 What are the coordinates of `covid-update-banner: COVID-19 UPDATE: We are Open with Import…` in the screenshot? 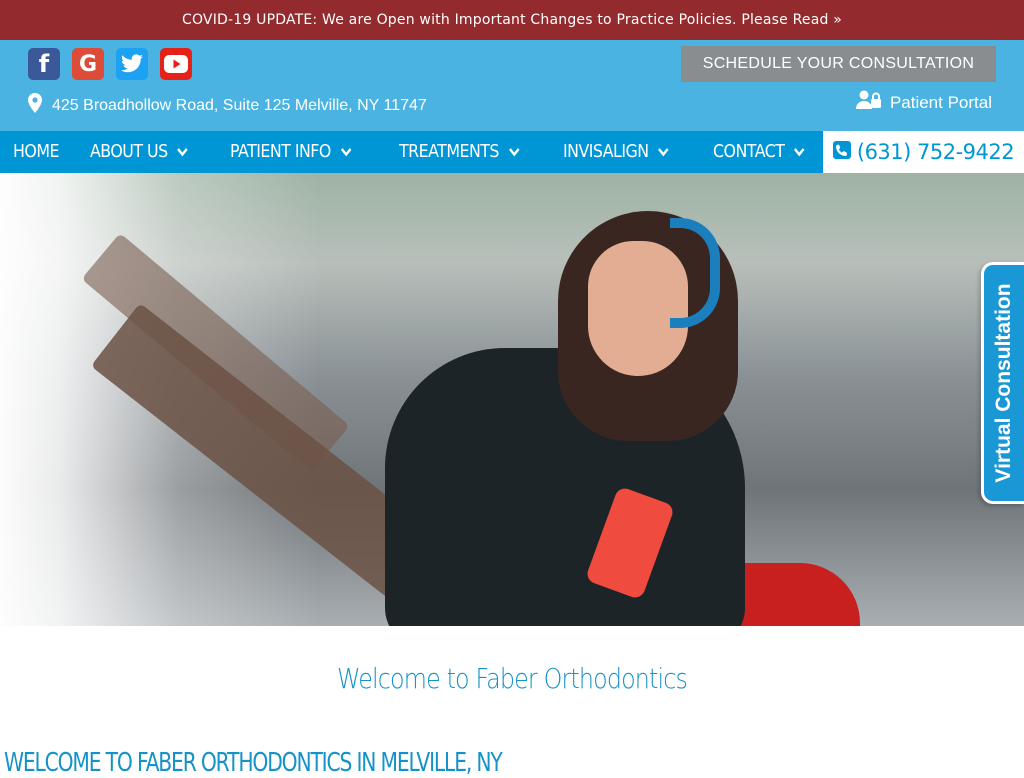 It's located at (512, 20).